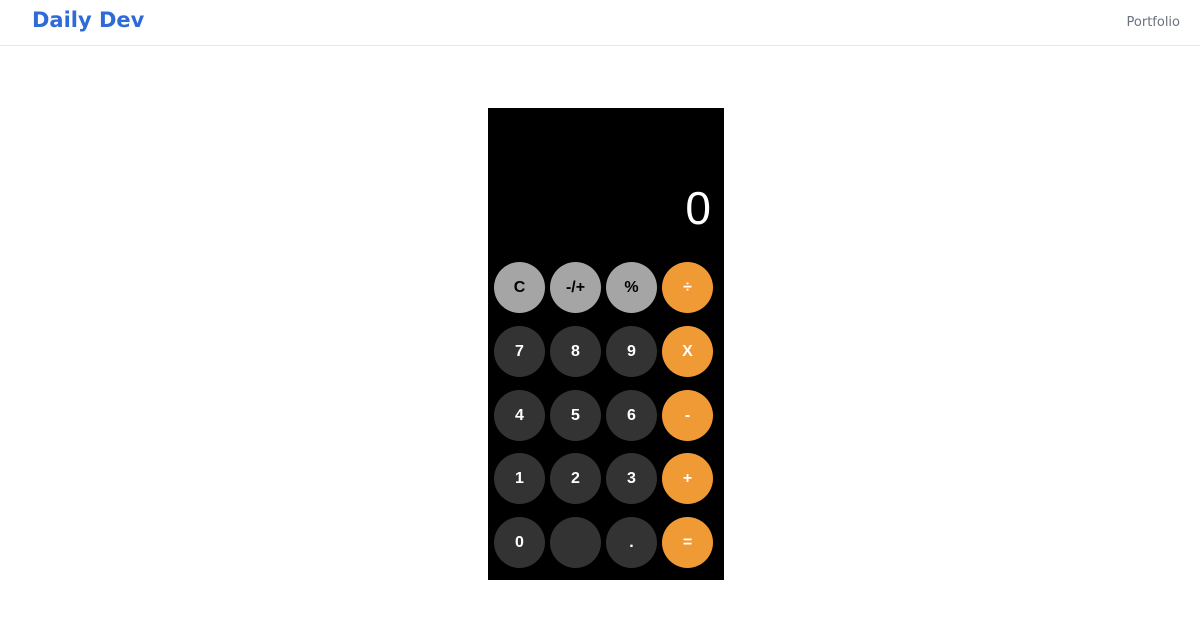 Image resolution: width=1200 pixels, height=638 pixels. Describe the element at coordinates (631, 415) in the screenshot. I see `key-6-button: 6` at that location.